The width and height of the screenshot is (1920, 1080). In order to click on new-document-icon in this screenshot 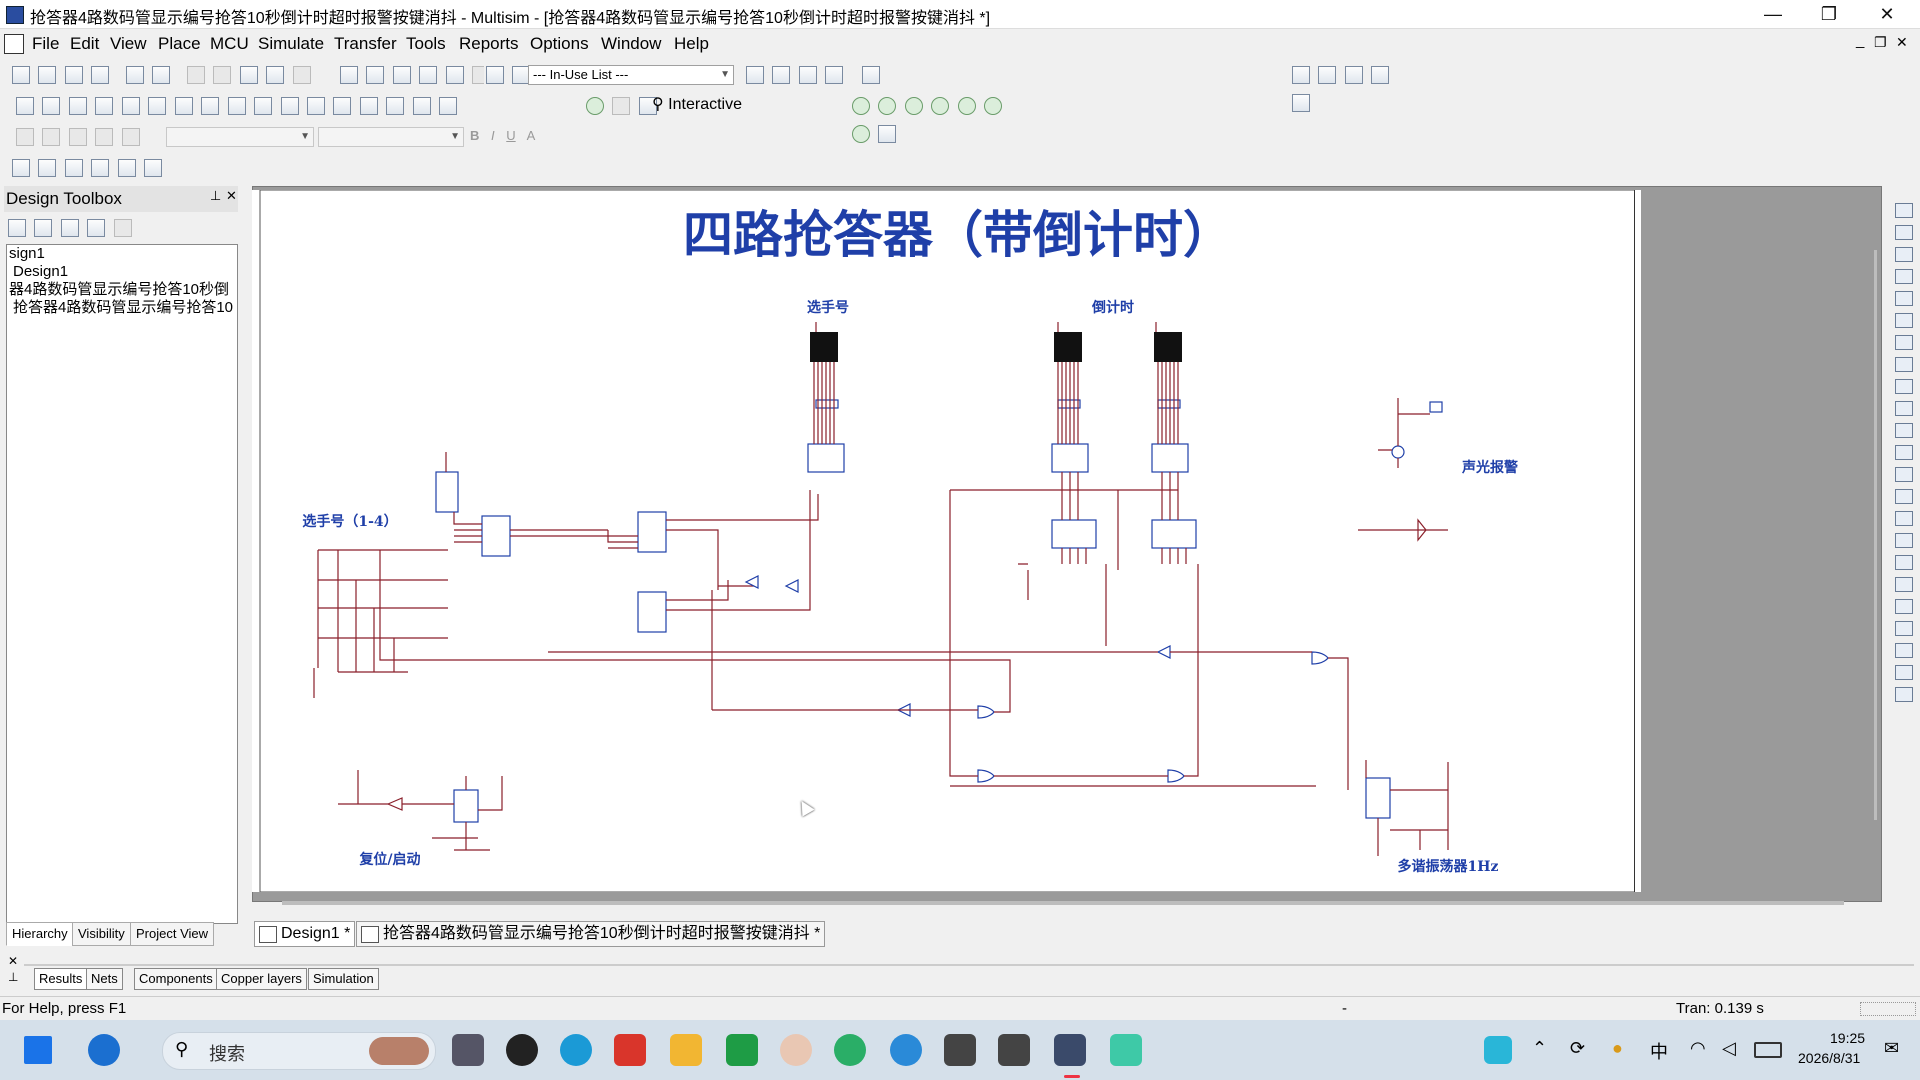, I will do `click(17, 228)`.